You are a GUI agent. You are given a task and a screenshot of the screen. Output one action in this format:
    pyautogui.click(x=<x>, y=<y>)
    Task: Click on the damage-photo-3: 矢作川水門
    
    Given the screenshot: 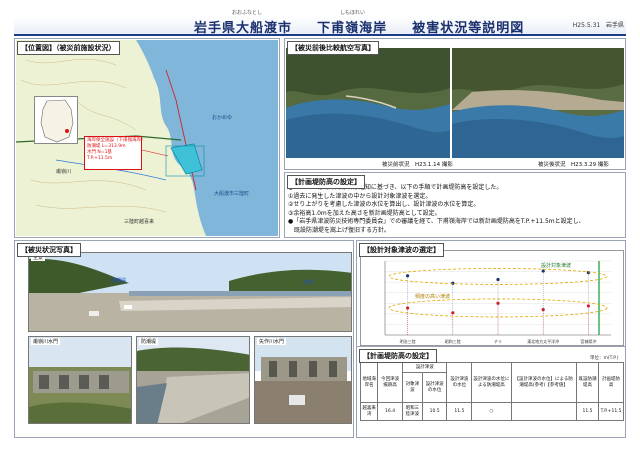 What is the action you would take?
    pyautogui.click(x=303, y=380)
    